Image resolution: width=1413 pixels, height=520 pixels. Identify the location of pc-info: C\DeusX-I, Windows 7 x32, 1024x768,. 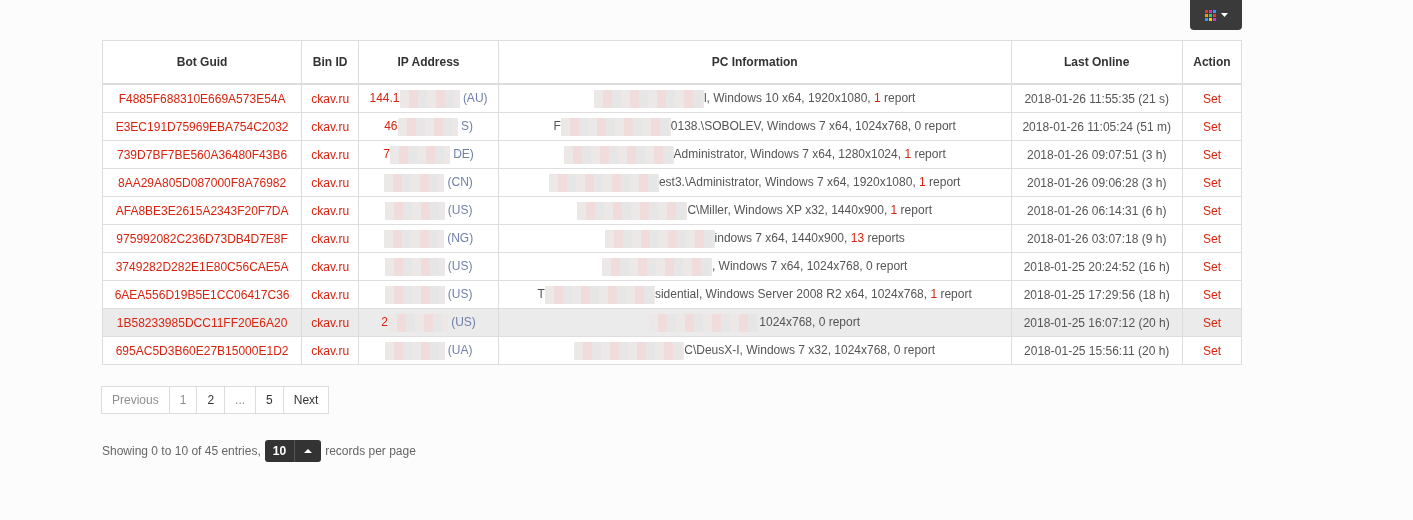
(788, 349).